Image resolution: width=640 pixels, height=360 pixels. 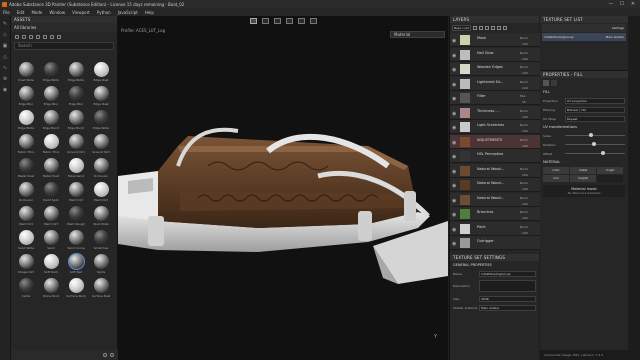 I want to click on library-selector: All libraries, so click(x=64, y=27).